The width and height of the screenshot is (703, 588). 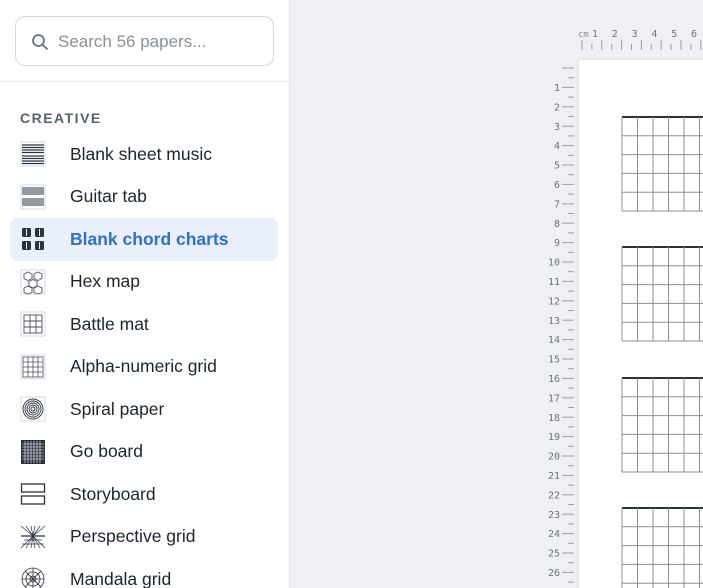 I want to click on ruler-tick-label: 17, so click(x=554, y=398).